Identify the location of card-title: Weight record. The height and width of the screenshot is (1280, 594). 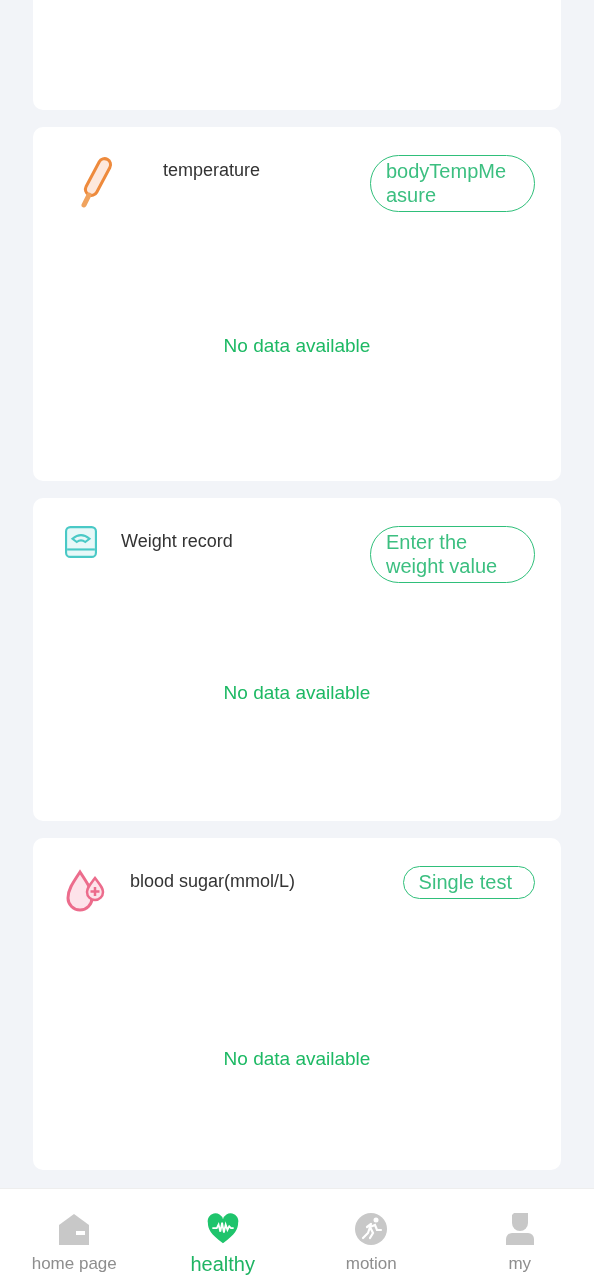
(177, 541).